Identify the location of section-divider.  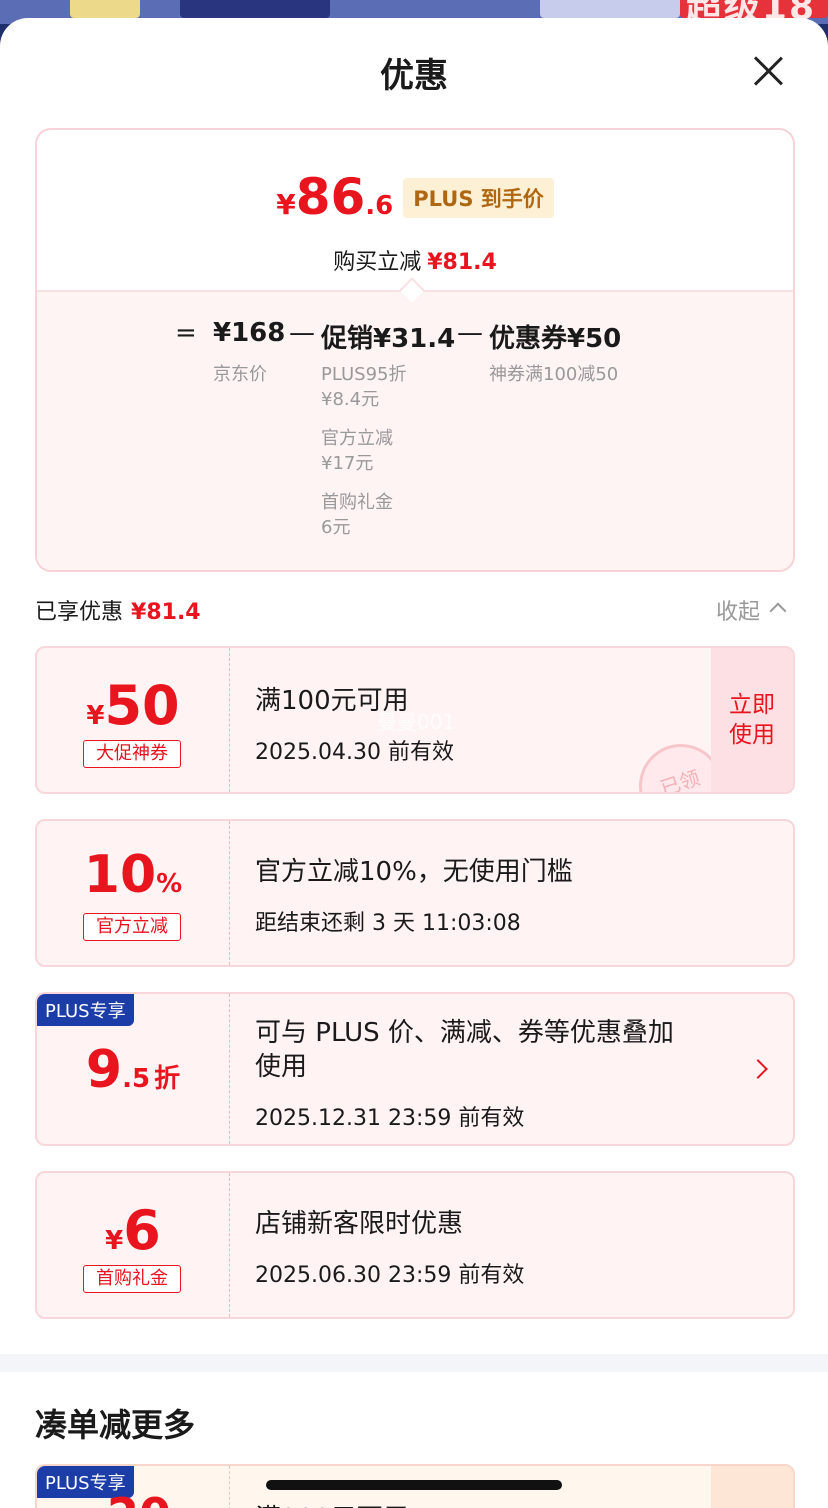
(414, 1363).